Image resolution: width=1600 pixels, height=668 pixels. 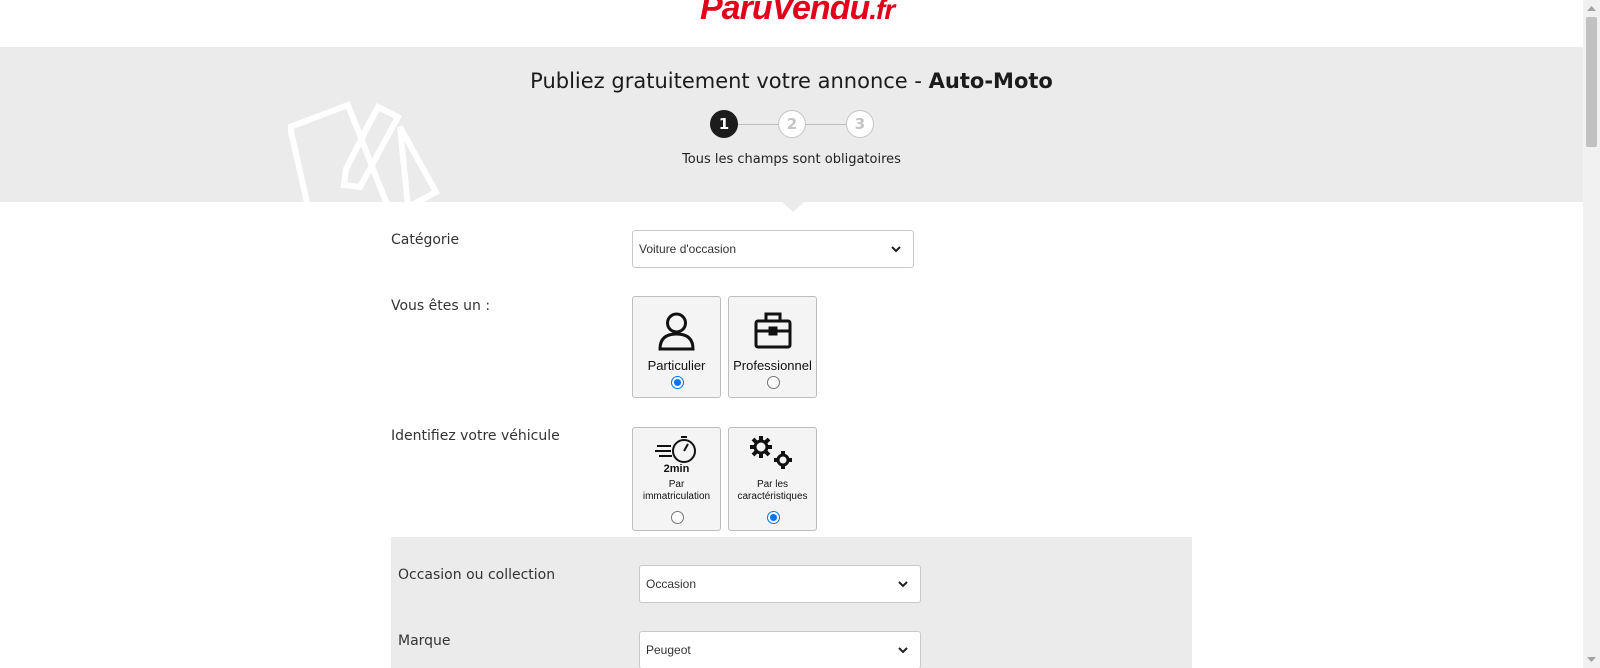 I want to click on required-fields-note: Tous les champs sont obligatoires, so click(x=791, y=159).